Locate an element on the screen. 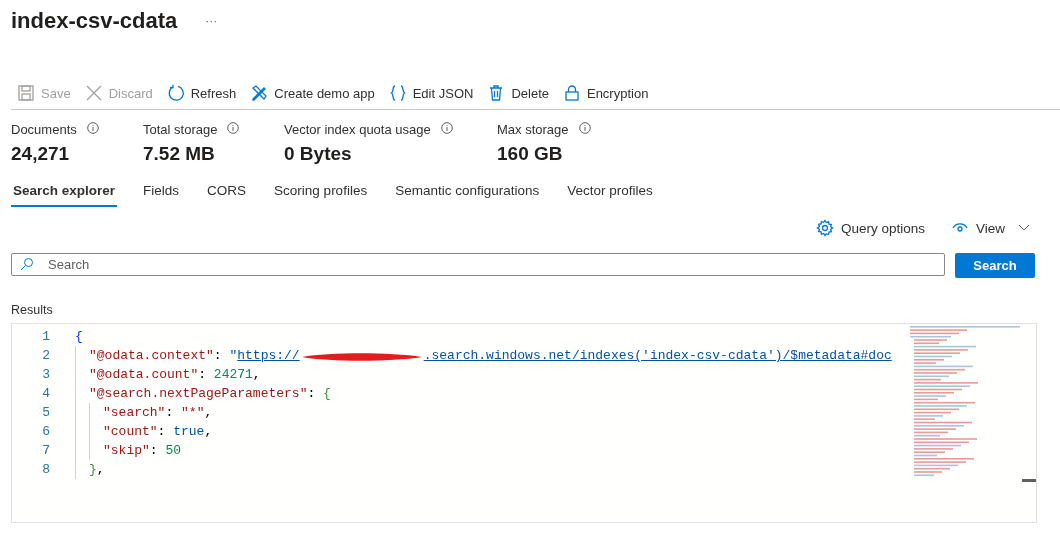 Image resolution: width=1060 pixels, height=538 pixels. line-number: 7 is located at coordinates (45, 450).